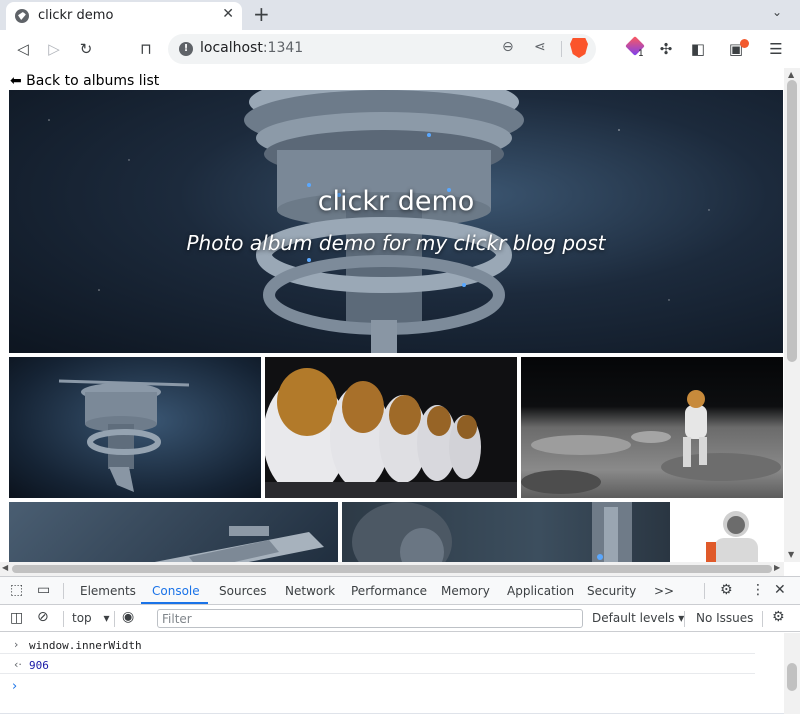 The height and width of the screenshot is (714, 800). I want to click on console-output: › window.innerWidth ‹· 906 ›, so click(392, 673).